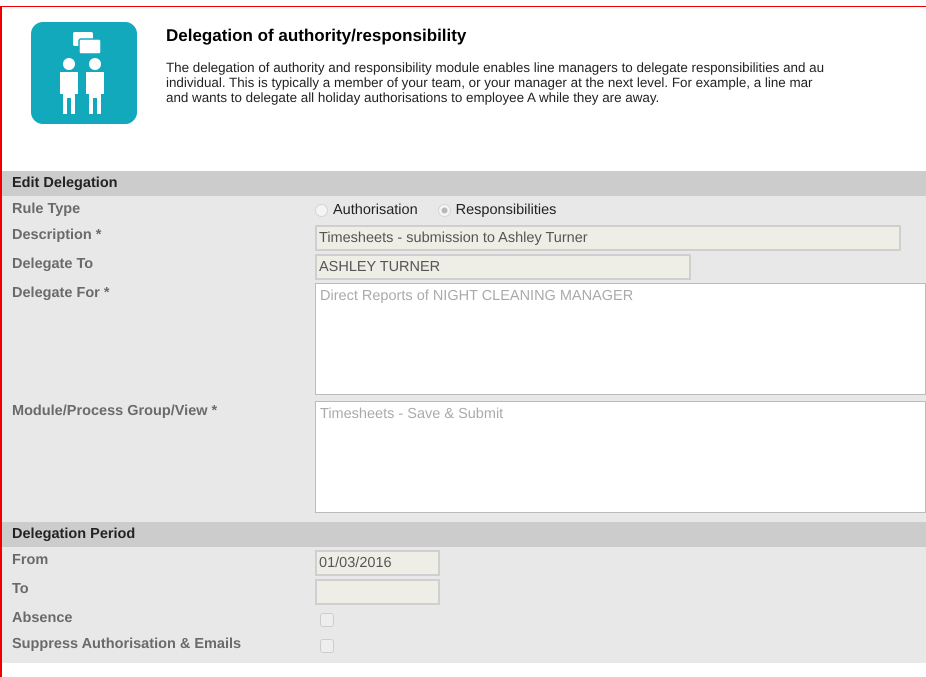 The height and width of the screenshot is (677, 926). I want to click on date-field, so click(377, 592).